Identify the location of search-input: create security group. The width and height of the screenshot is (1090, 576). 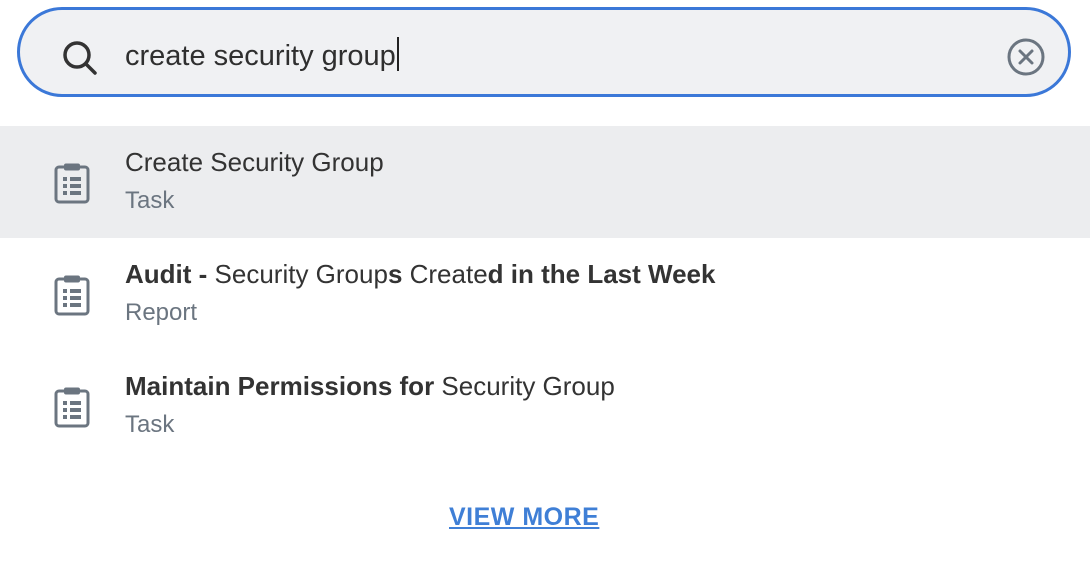
(262, 55).